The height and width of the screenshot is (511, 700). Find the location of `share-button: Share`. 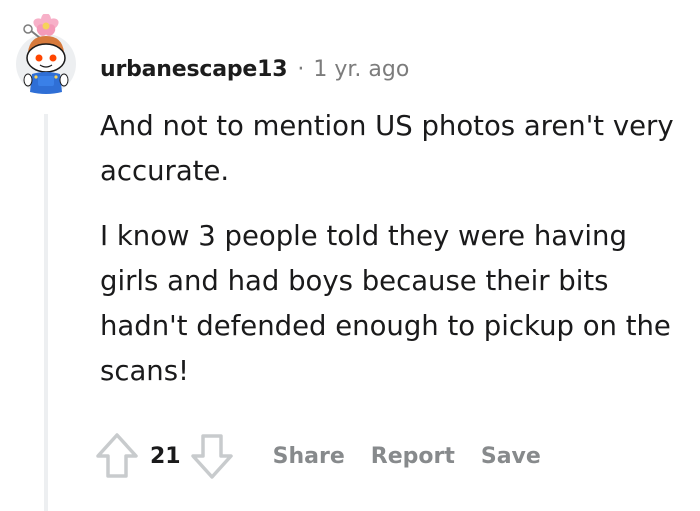

share-button: Share is located at coordinates (309, 456).